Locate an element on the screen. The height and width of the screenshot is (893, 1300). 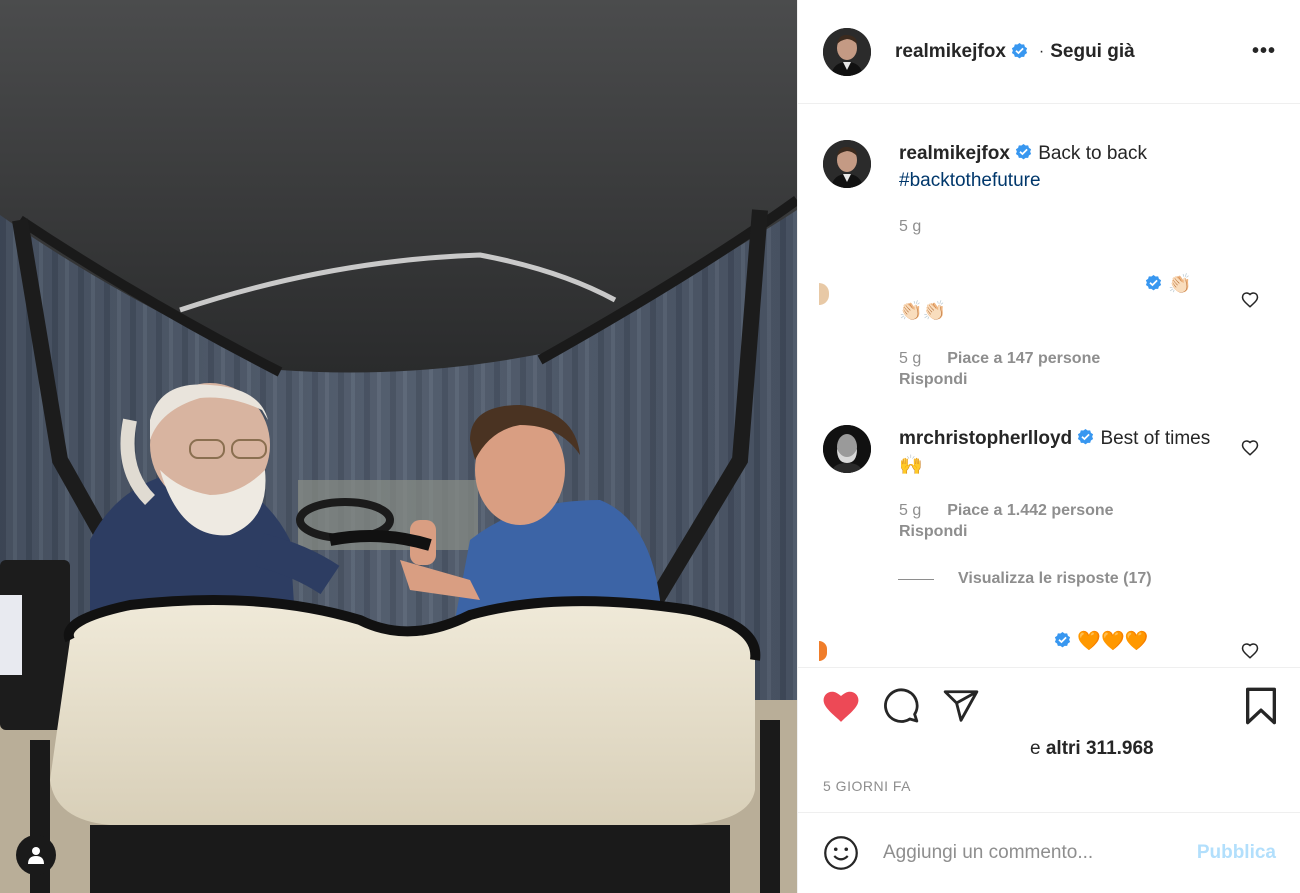
caption-text: Back to back is located at coordinates (1092, 153).